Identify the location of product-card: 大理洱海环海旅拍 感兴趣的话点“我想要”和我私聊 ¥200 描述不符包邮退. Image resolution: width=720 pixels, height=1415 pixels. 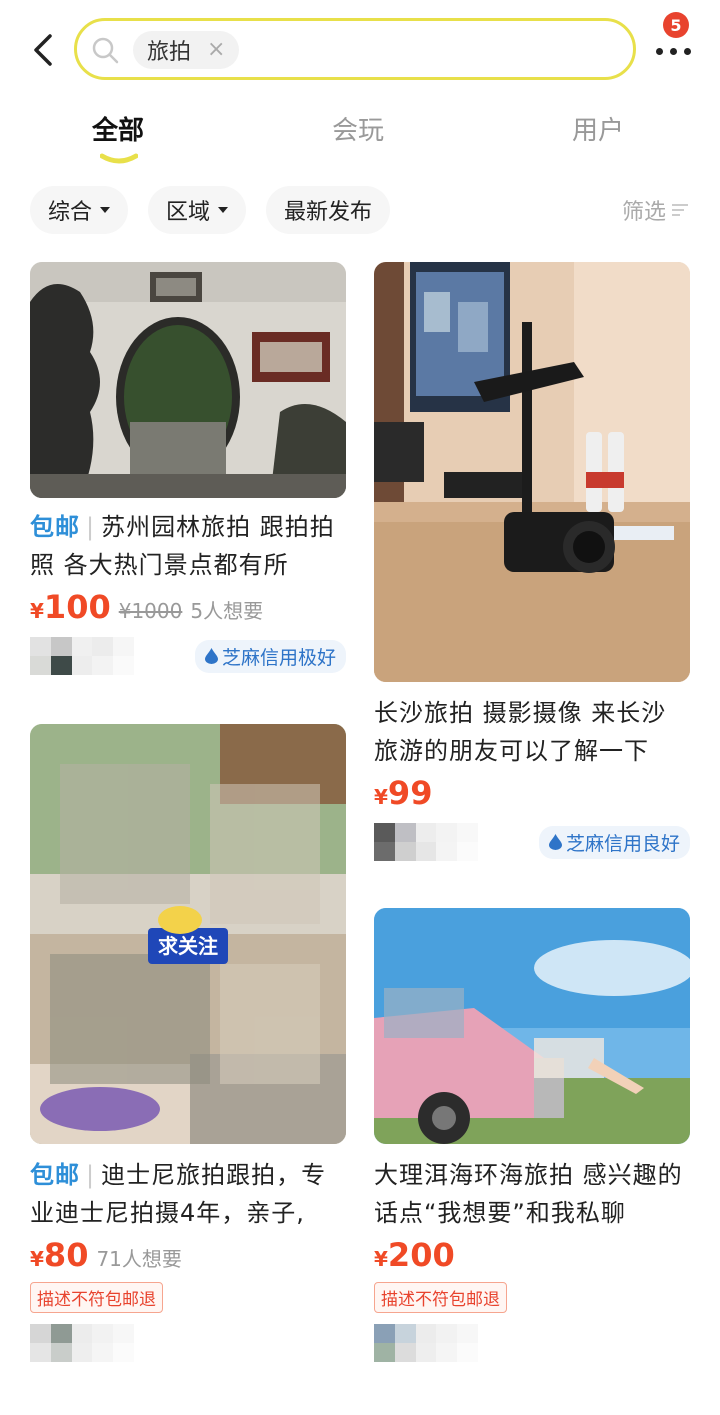
(532, 1135).